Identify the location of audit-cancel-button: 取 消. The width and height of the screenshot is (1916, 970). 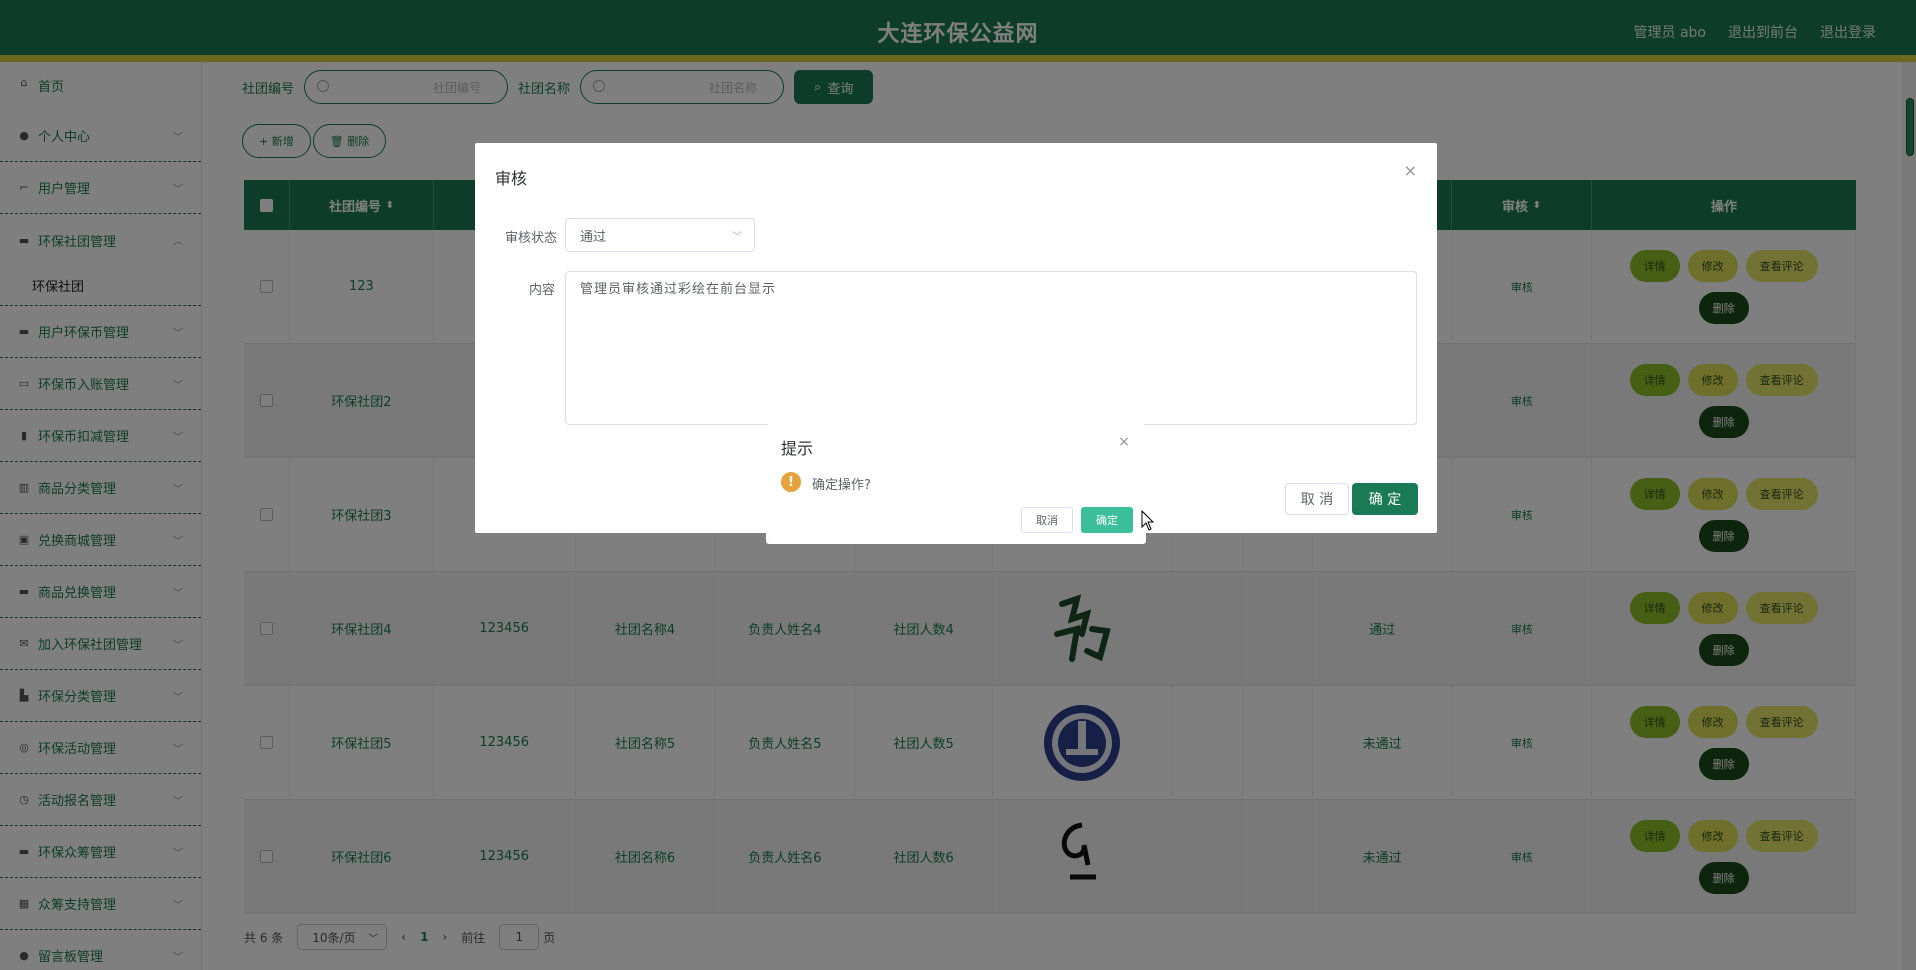
(1317, 499).